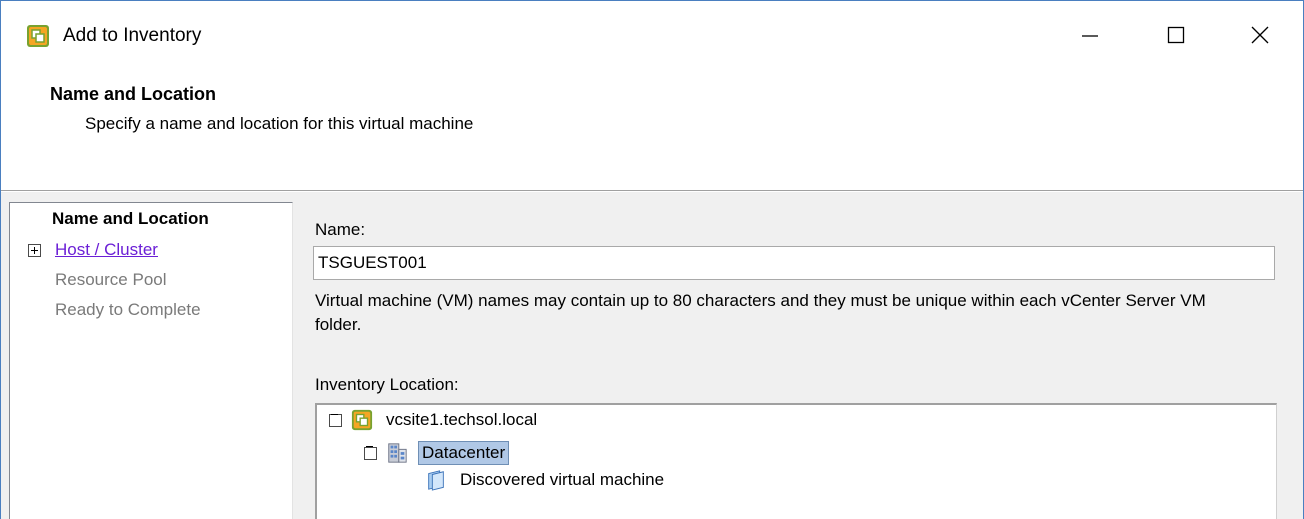  I want to click on window-title: Add to Inventory, so click(132, 35).